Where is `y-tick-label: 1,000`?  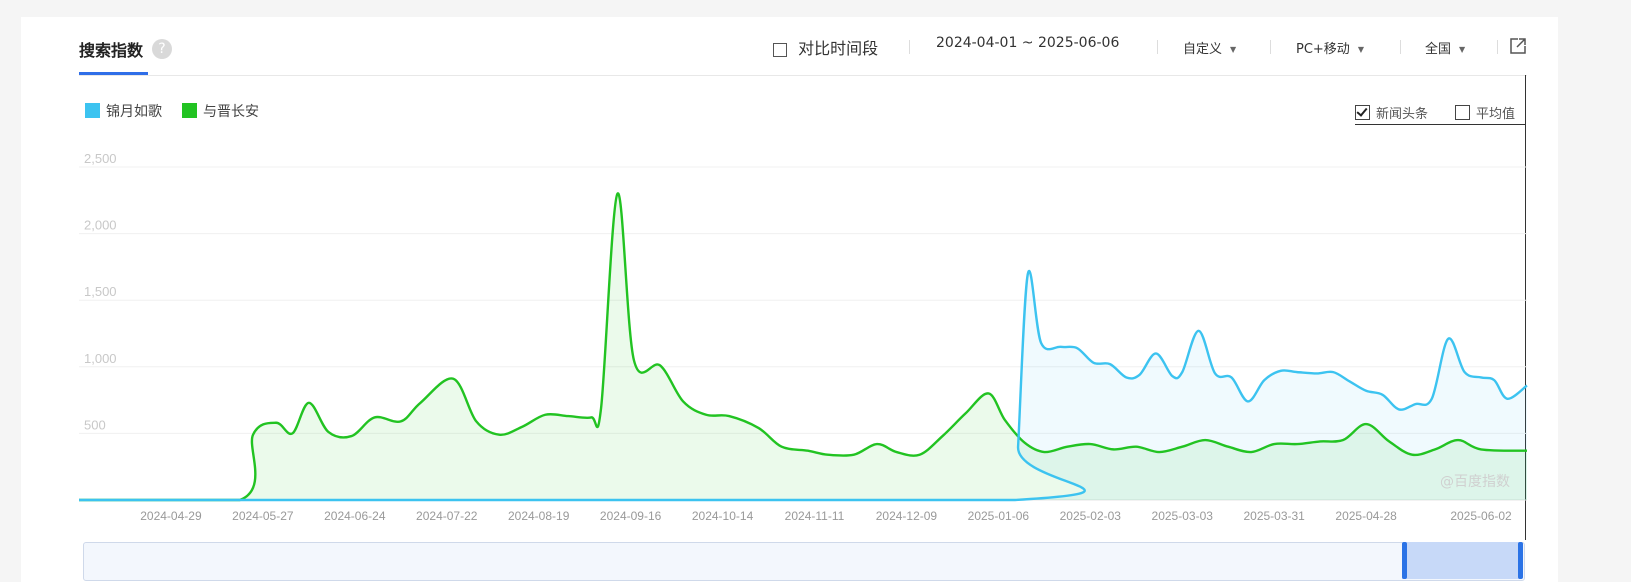 y-tick-label: 1,000 is located at coordinates (100, 358).